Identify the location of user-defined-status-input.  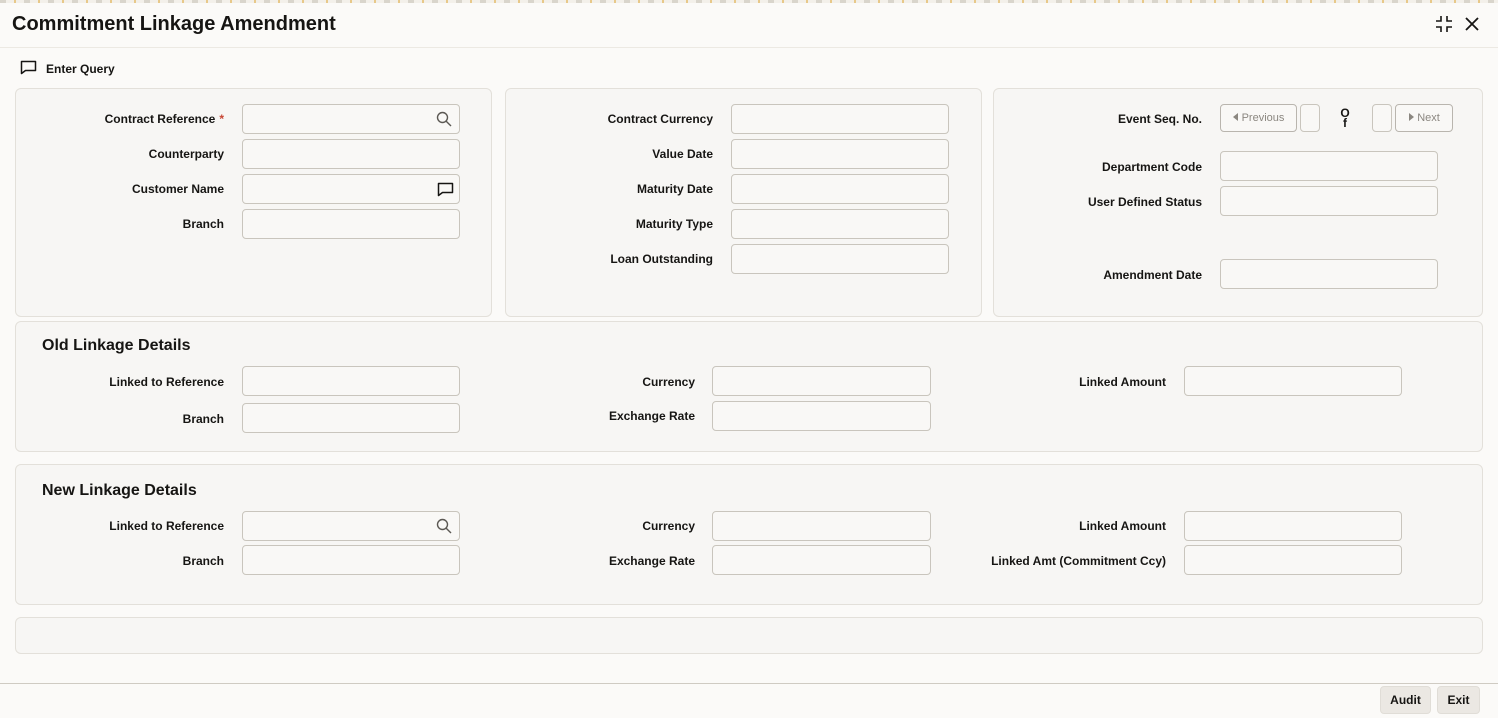
(1329, 201).